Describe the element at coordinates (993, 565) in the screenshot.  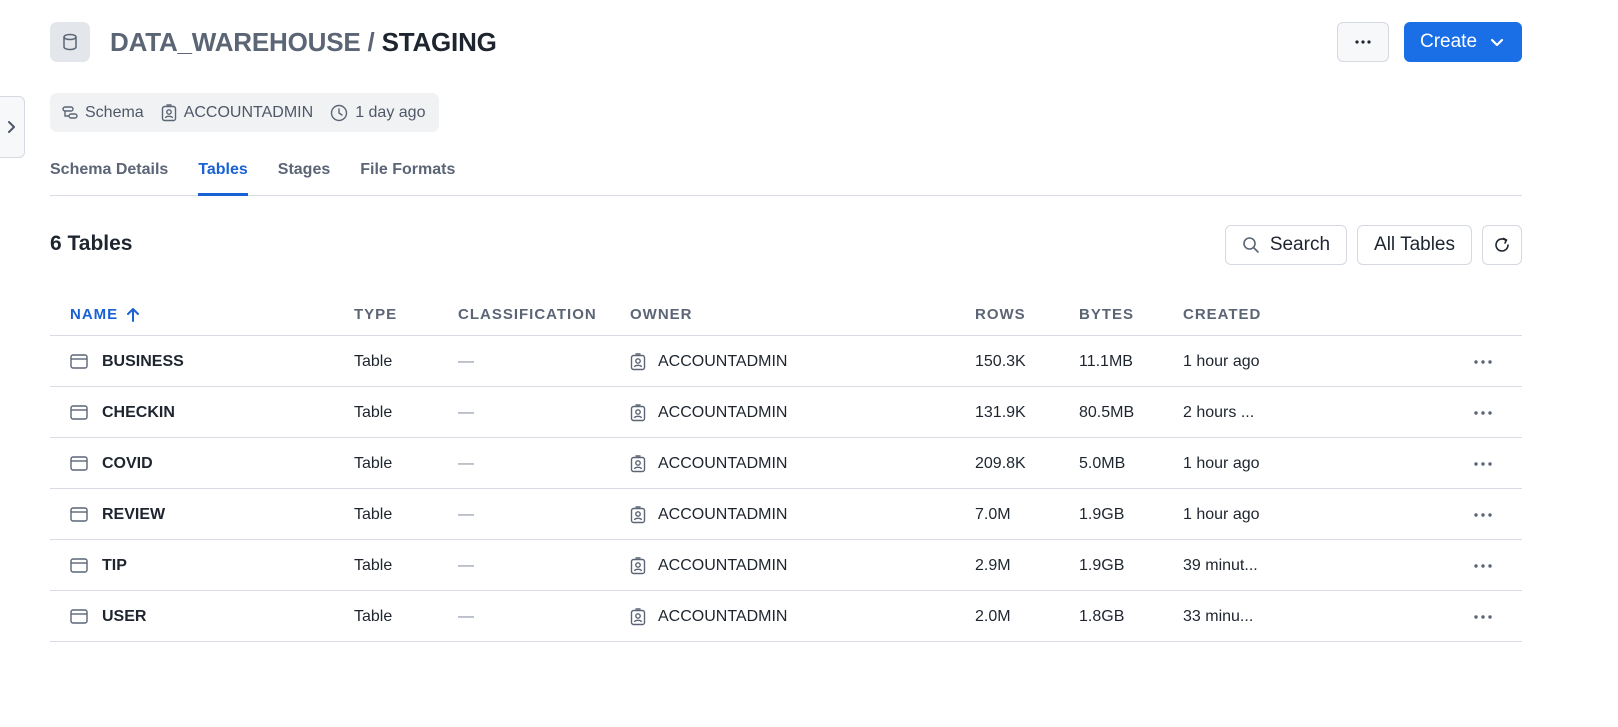
I see `table-rows: 2.9M` at that location.